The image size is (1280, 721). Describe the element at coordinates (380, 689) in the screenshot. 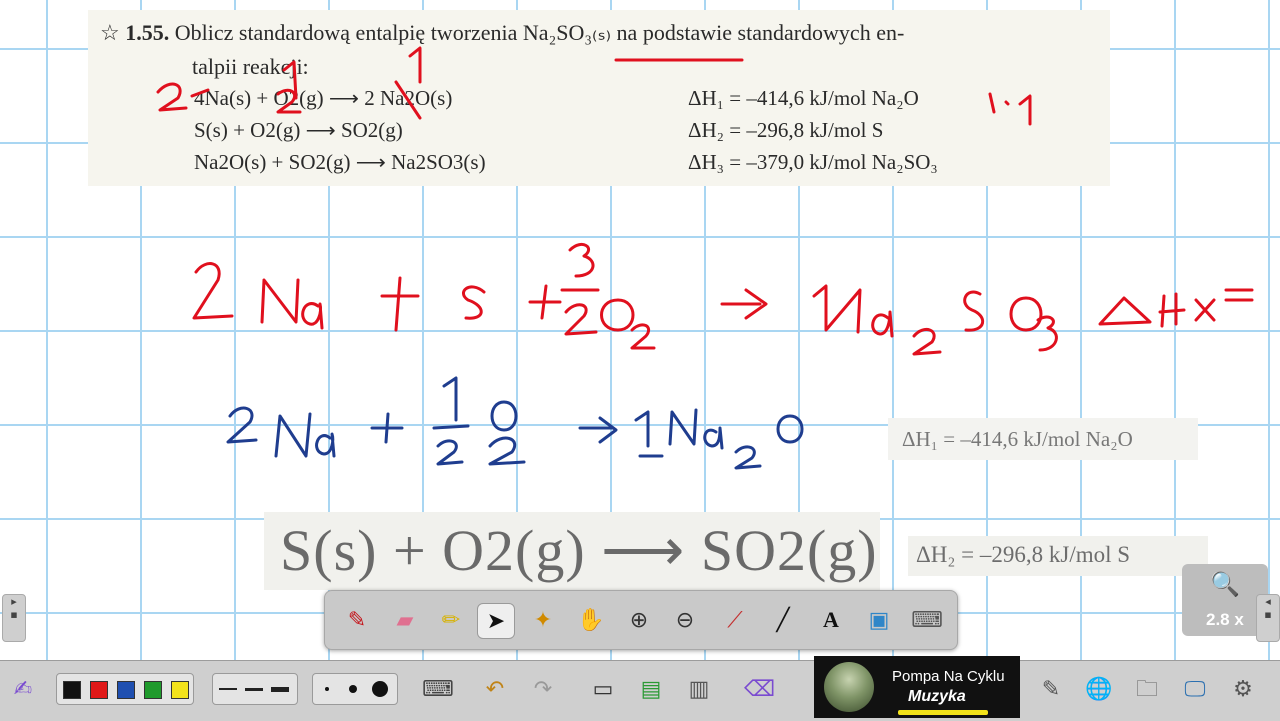

I see `point-large-option` at that location.